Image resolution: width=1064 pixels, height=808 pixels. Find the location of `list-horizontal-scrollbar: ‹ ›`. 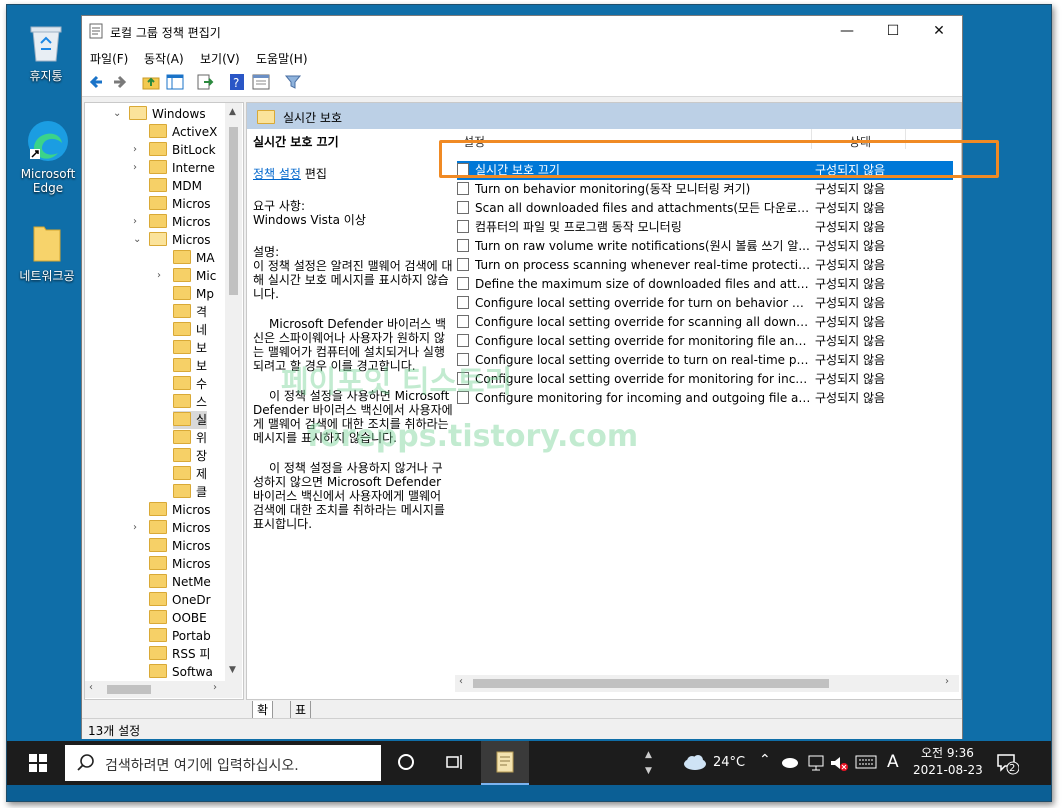

list-horizontal-scrollbar: ‹ › is located at coordinates (707, 683).